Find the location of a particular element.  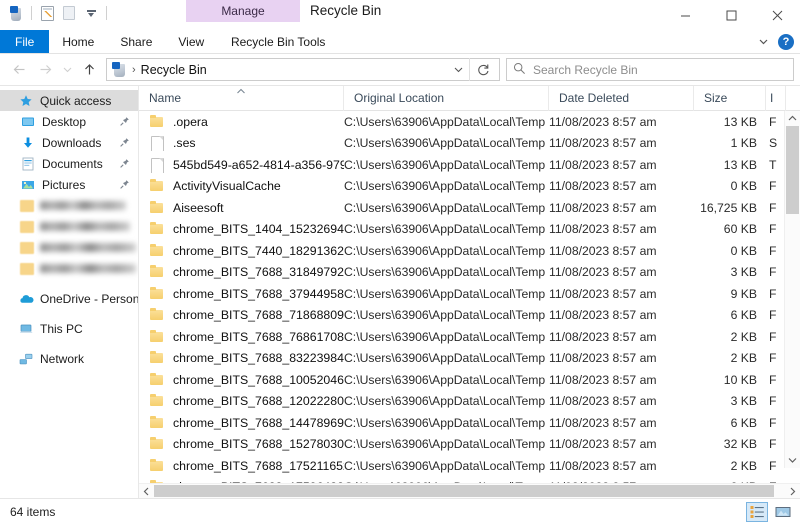

cell-name: chrome_BITS_7688_1527803016 is located at coordinates (241, 444).